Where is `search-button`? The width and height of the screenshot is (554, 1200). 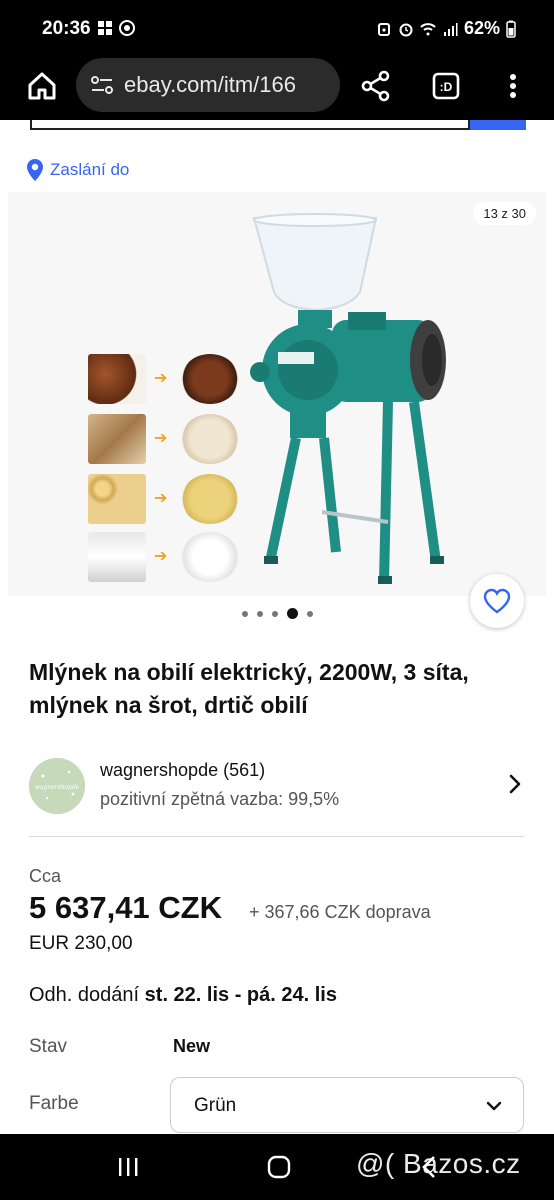 search-button is located at coordinates (498, 125).